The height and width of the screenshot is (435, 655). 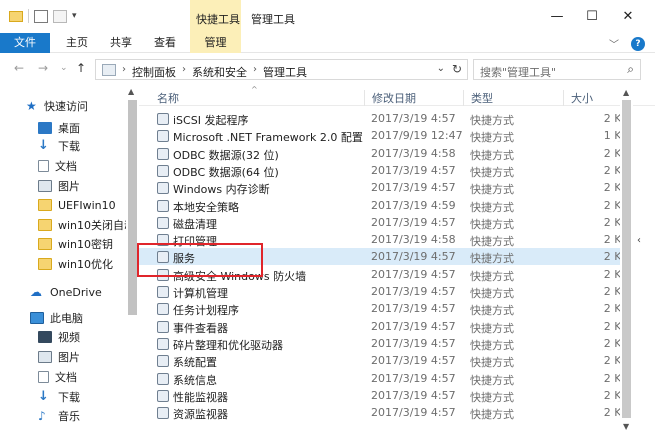 What do you see at coordinates (268, 138) in the screenshot?
I see `file-name: Microsoft .NET Framework 2.0 配置` at bounding box center [268, 138].